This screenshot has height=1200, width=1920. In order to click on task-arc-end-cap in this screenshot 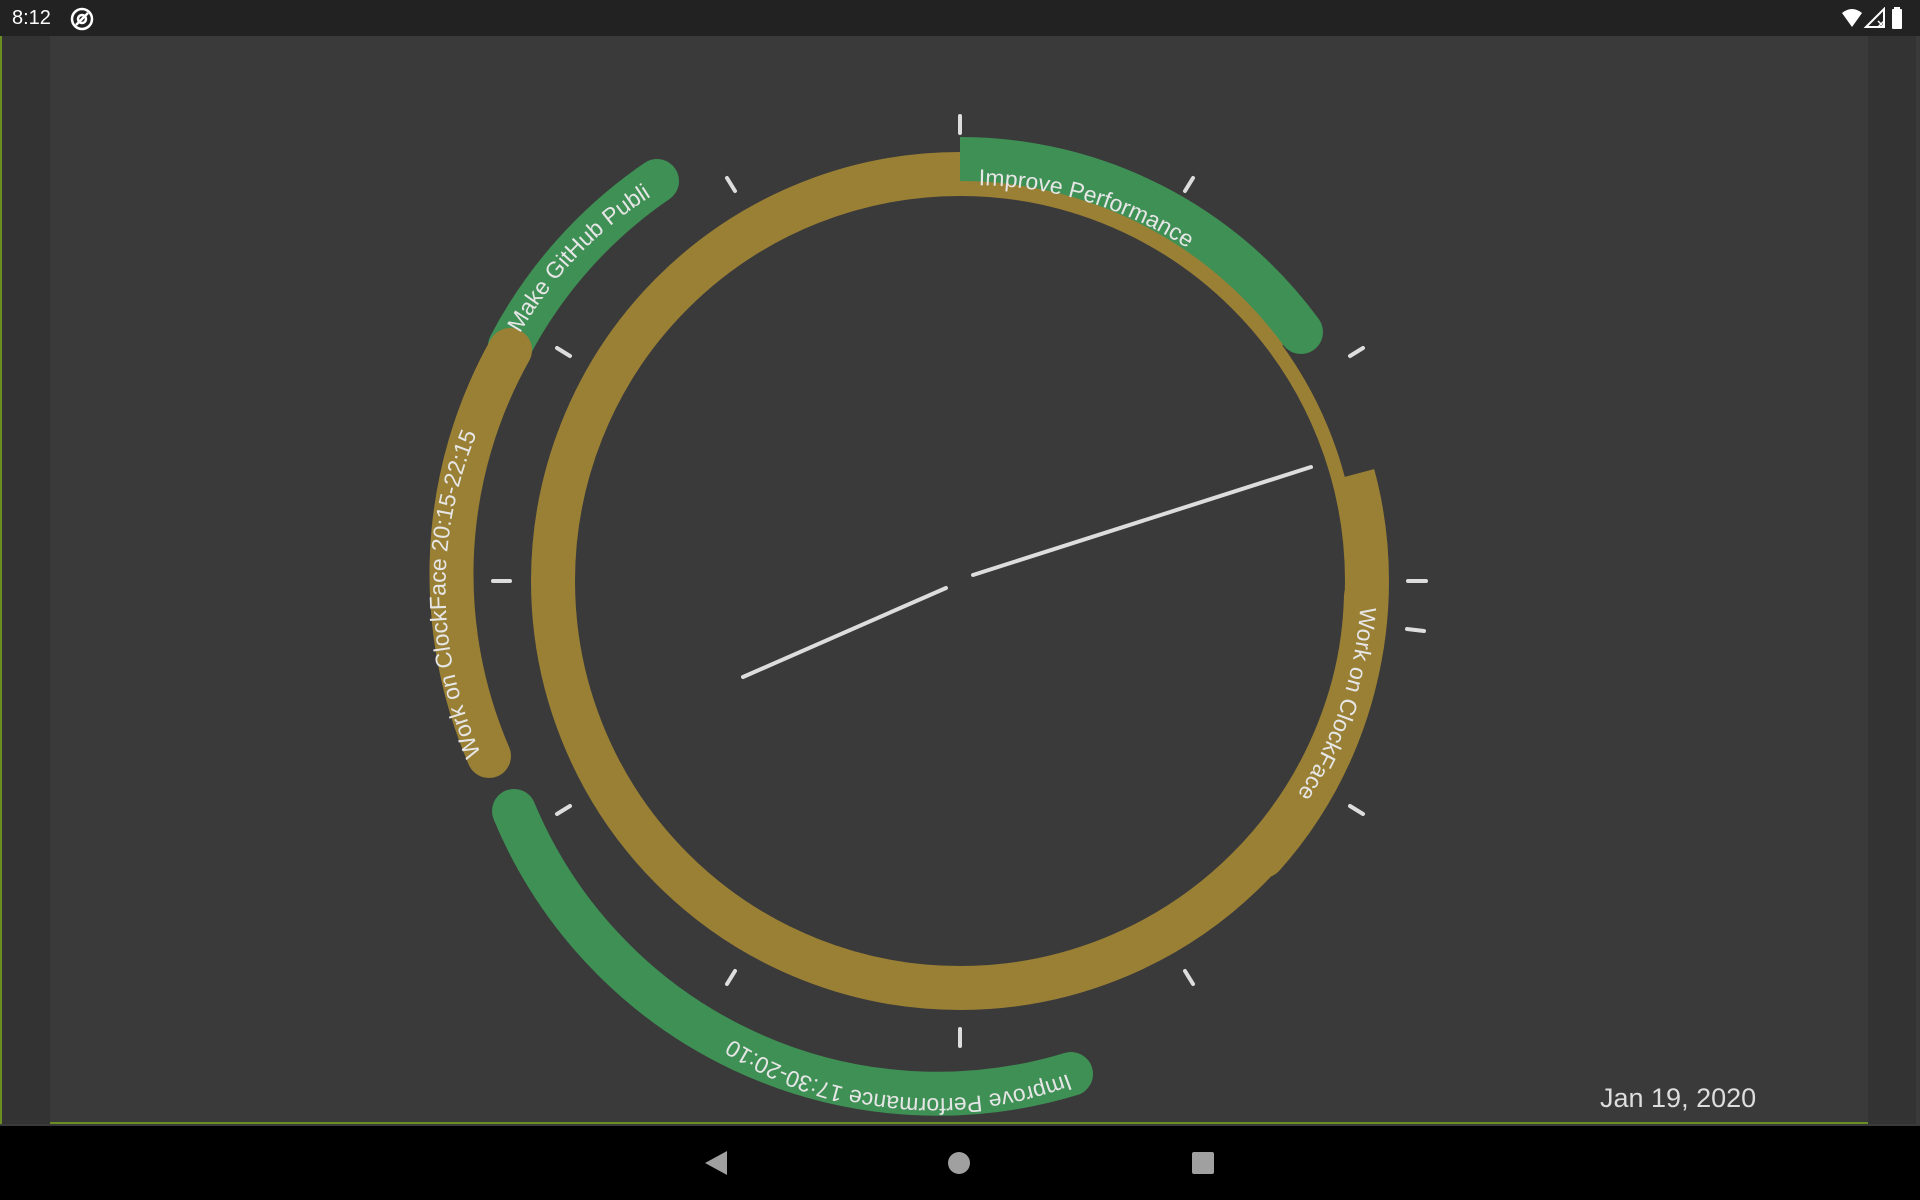, I will do `click(1301, 332)`.